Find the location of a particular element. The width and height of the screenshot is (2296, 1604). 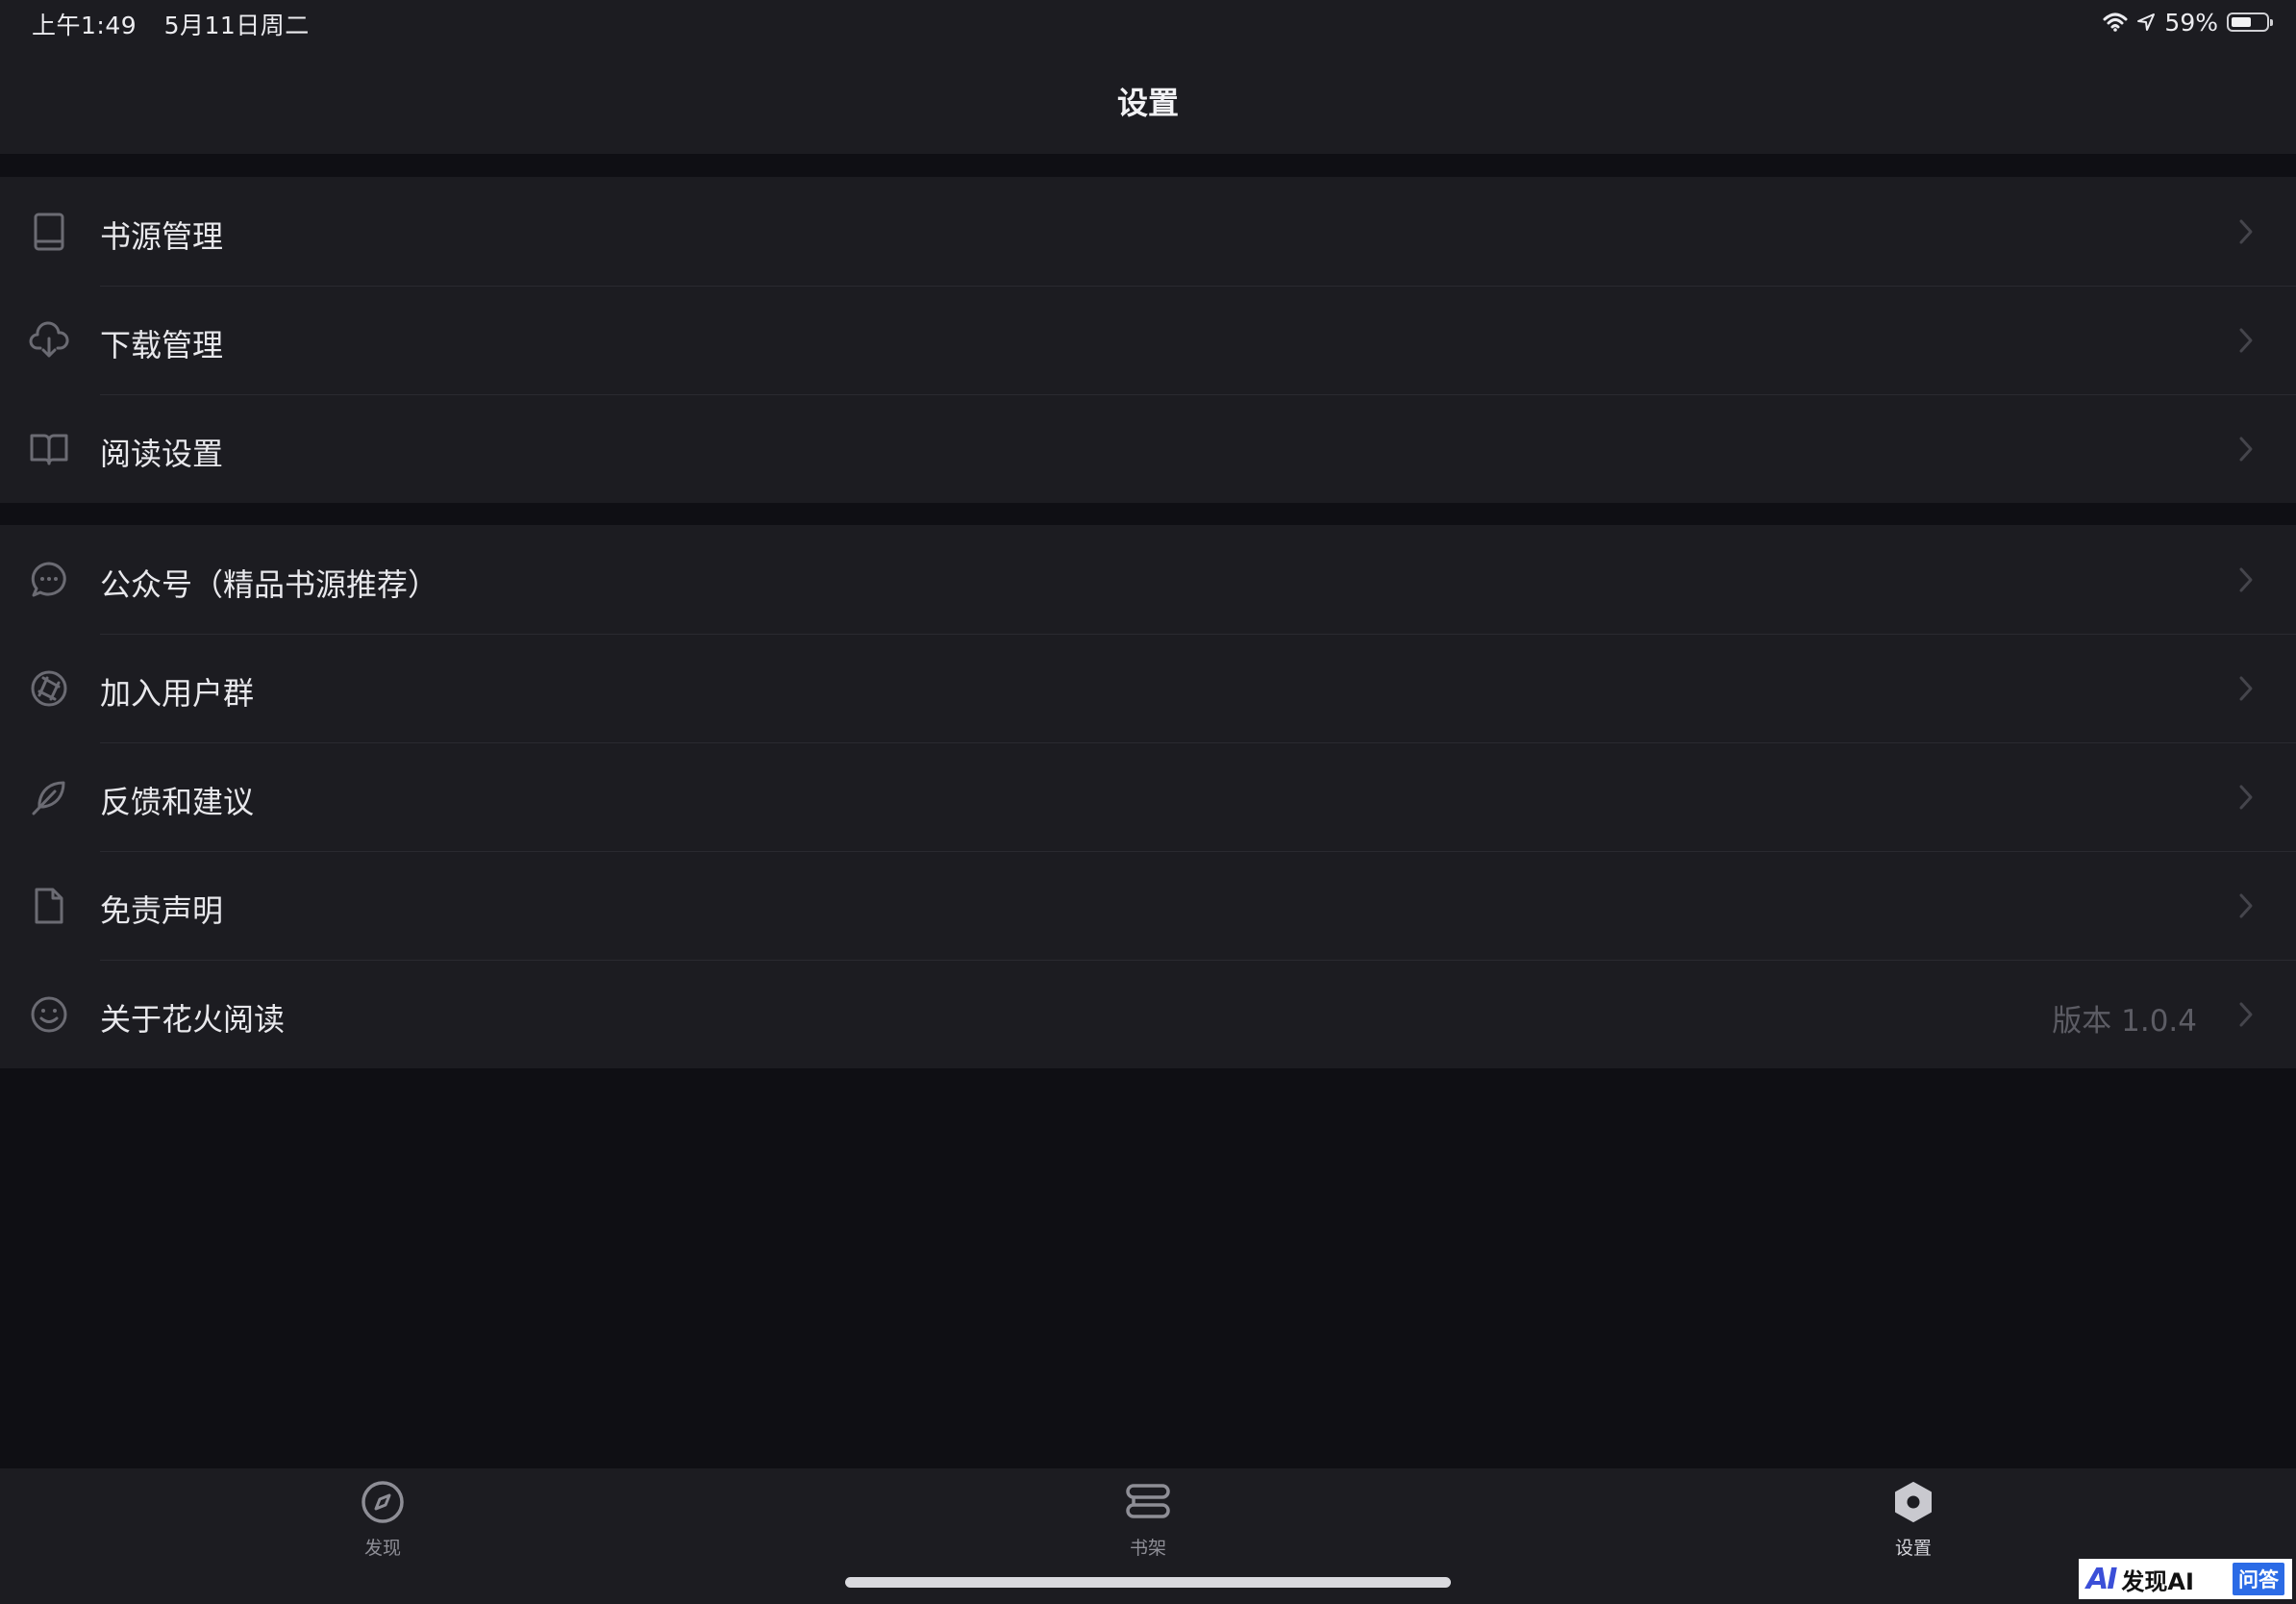

row-label: 下载管理 is located at coordinates (162, 345).